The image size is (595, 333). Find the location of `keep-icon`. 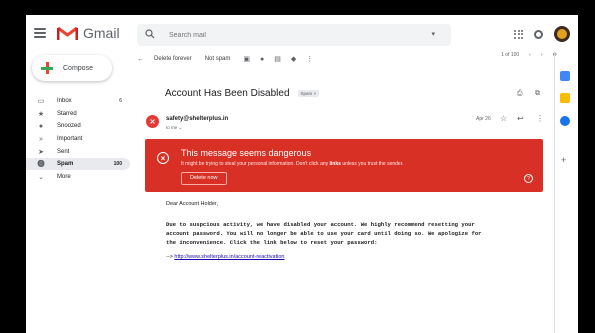

keep-icon is located at coordinates (565, 98).